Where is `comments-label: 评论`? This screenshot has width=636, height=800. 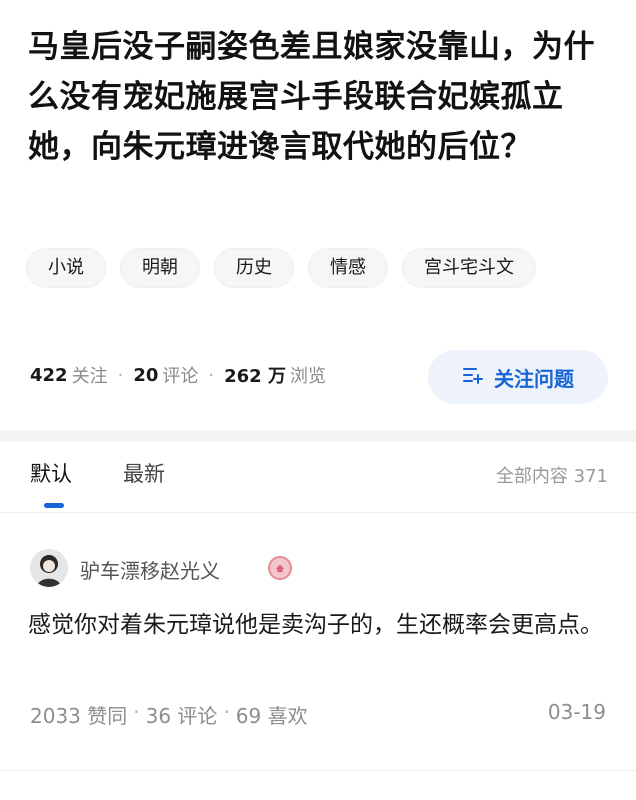 comments-label: 评论 is located at coordinates (180, 375).